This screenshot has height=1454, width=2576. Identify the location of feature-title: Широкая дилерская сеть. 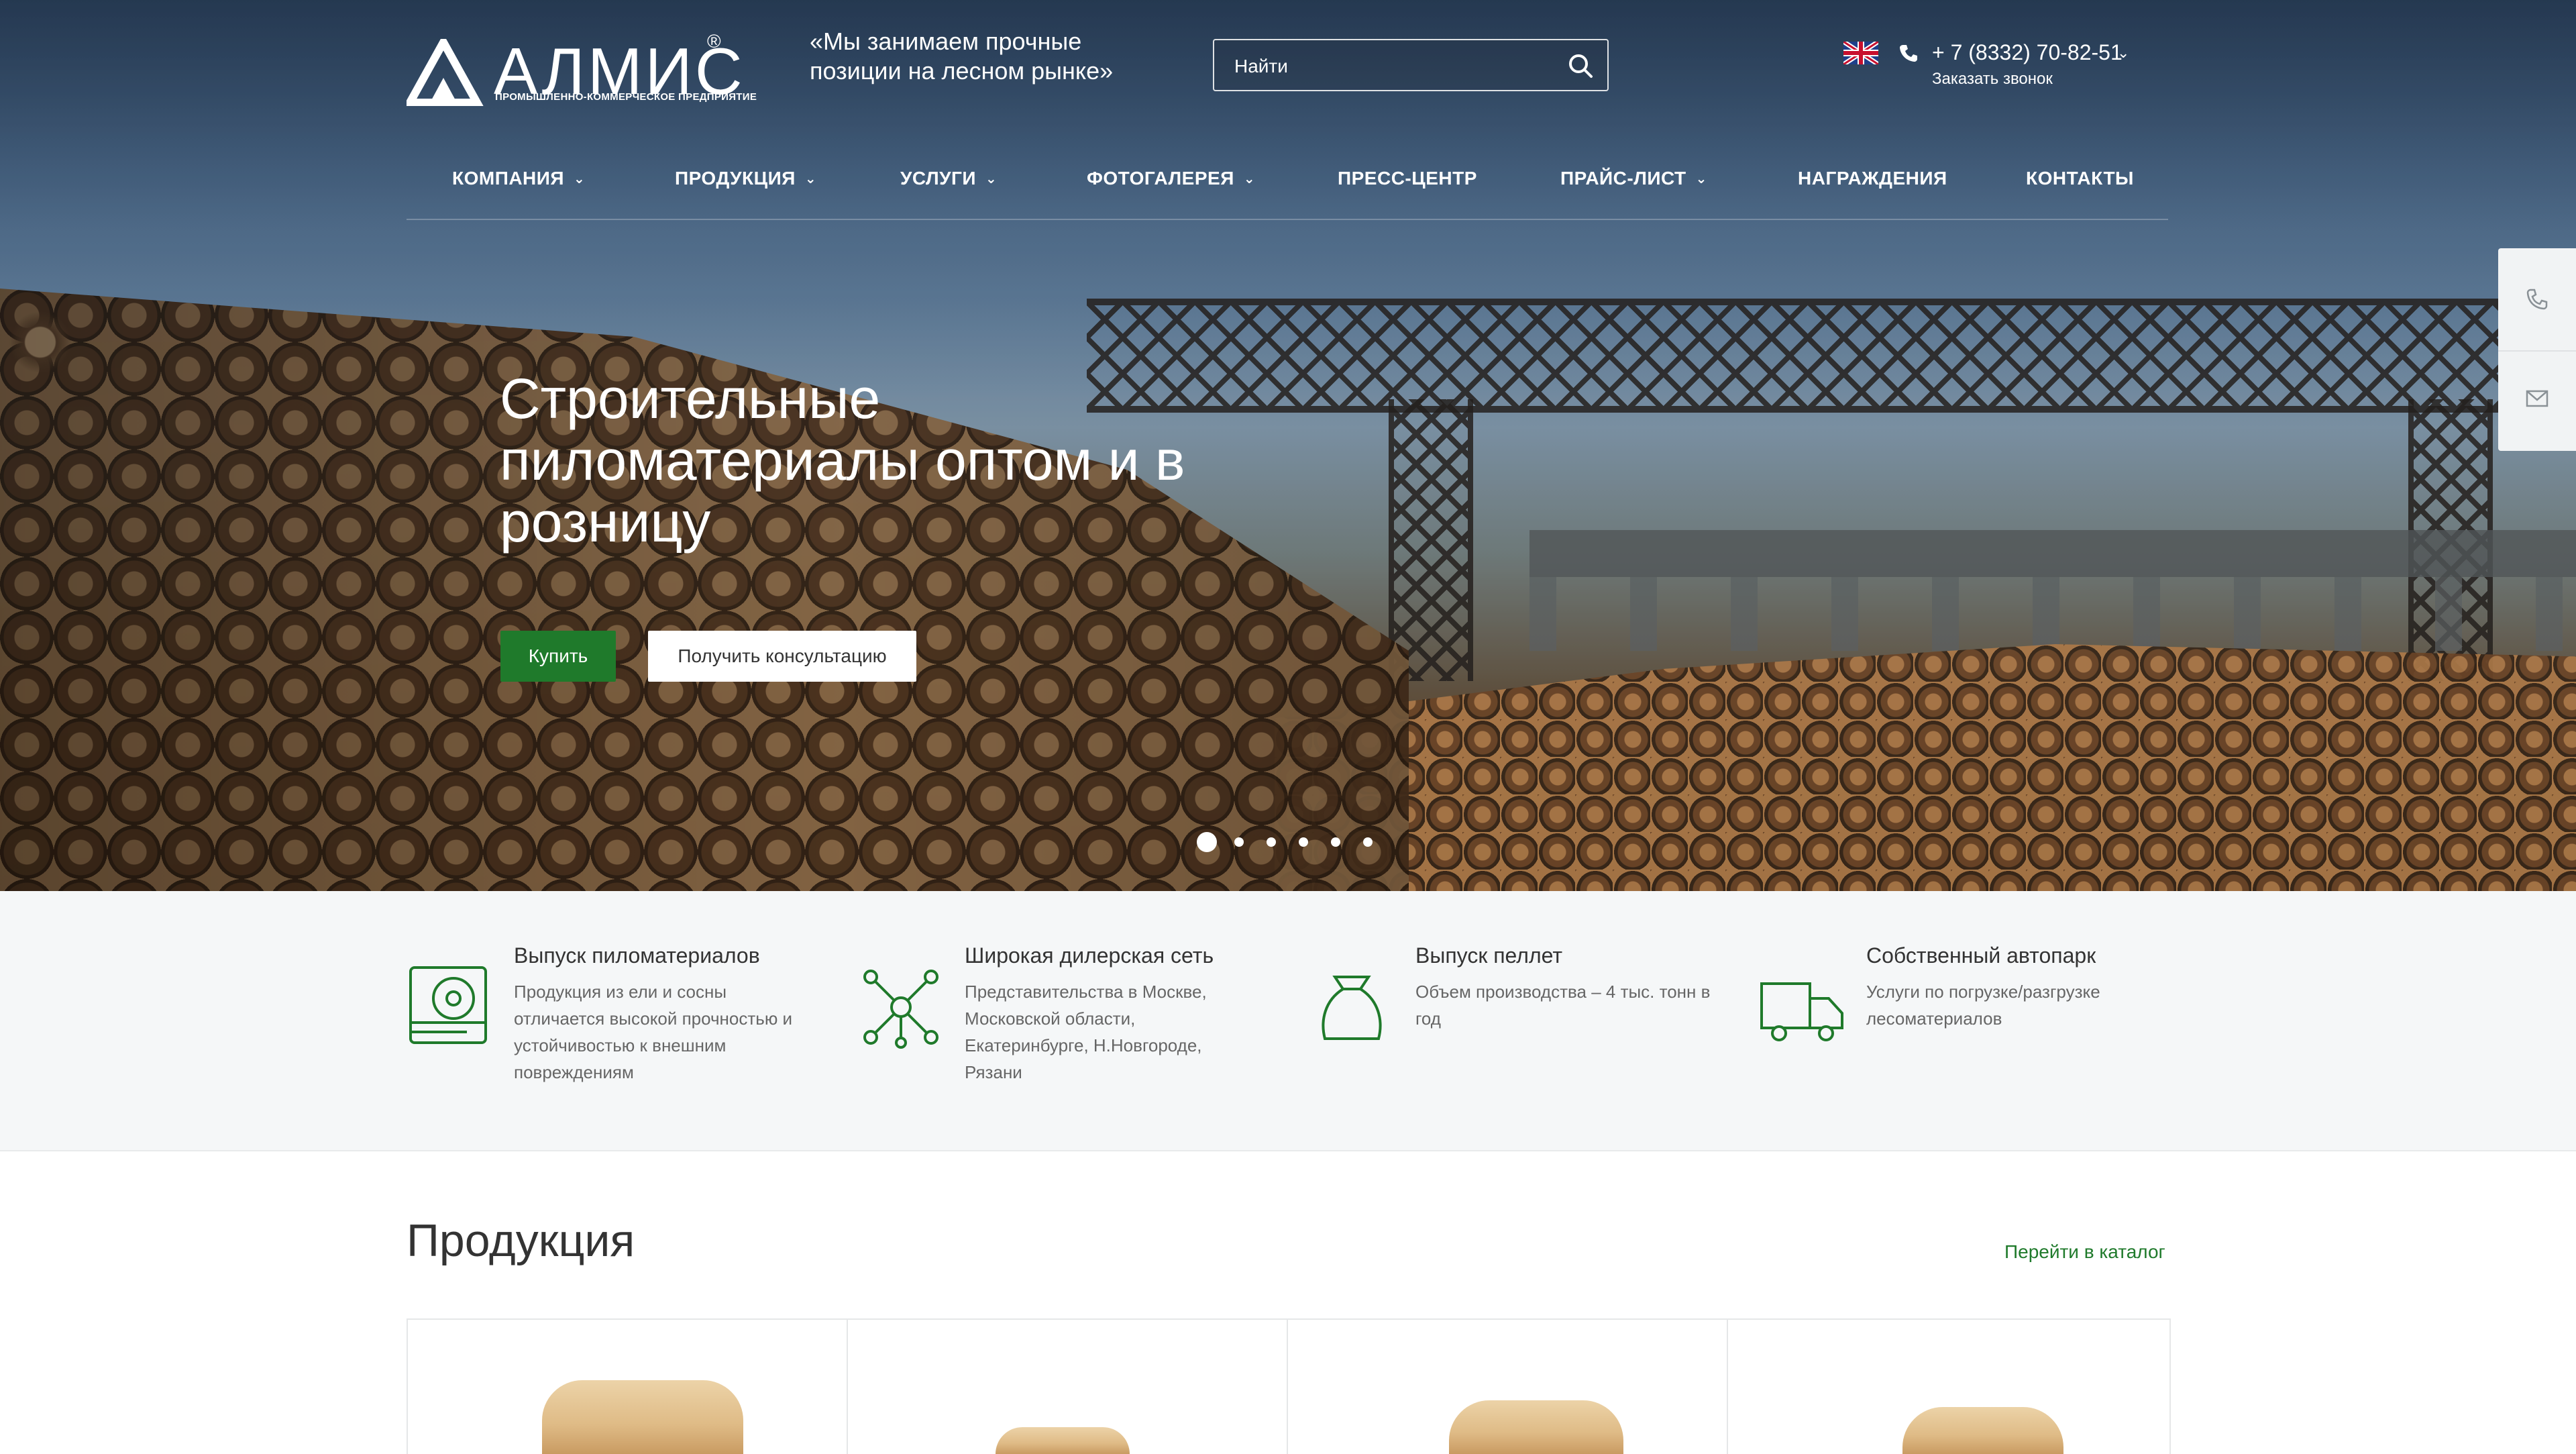
(1089, 956).